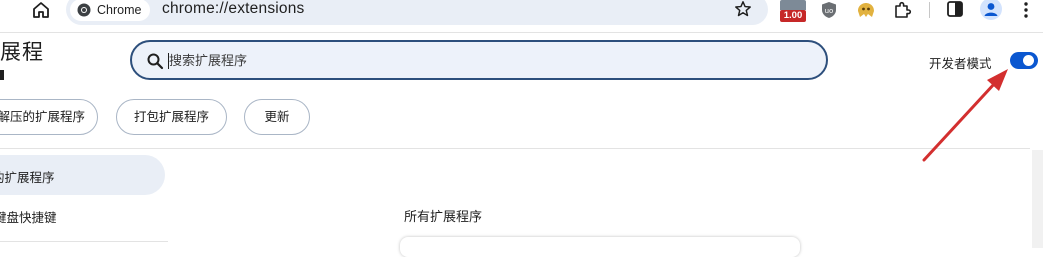 This screenshot has width=1043, height=257. What do you see at coordinates (84, 10) in the screenshot?
I see `chrome-logo-icon` at bounding box center [84, 10].